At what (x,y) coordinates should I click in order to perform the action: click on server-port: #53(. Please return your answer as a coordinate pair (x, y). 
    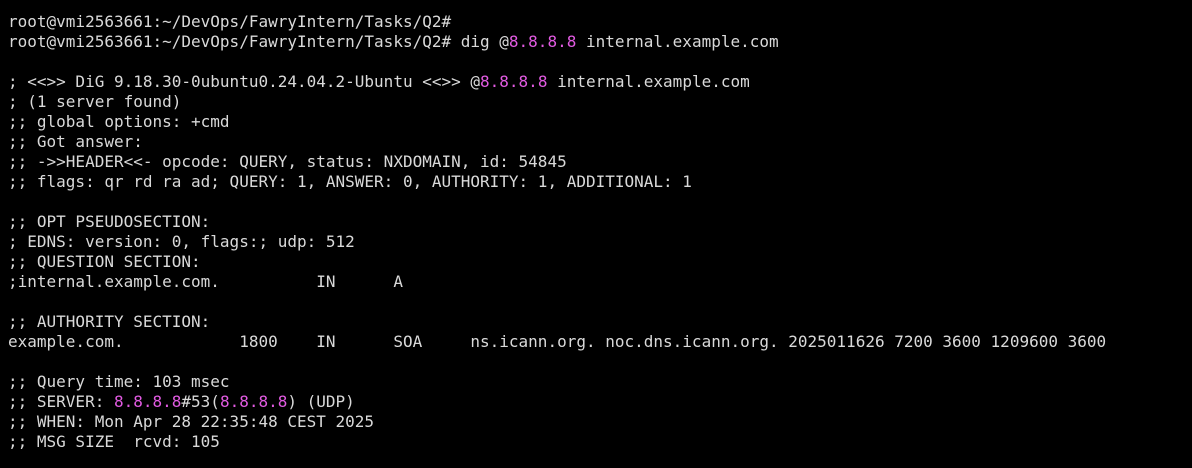
    Looking at the image, I should click on (200, 401).